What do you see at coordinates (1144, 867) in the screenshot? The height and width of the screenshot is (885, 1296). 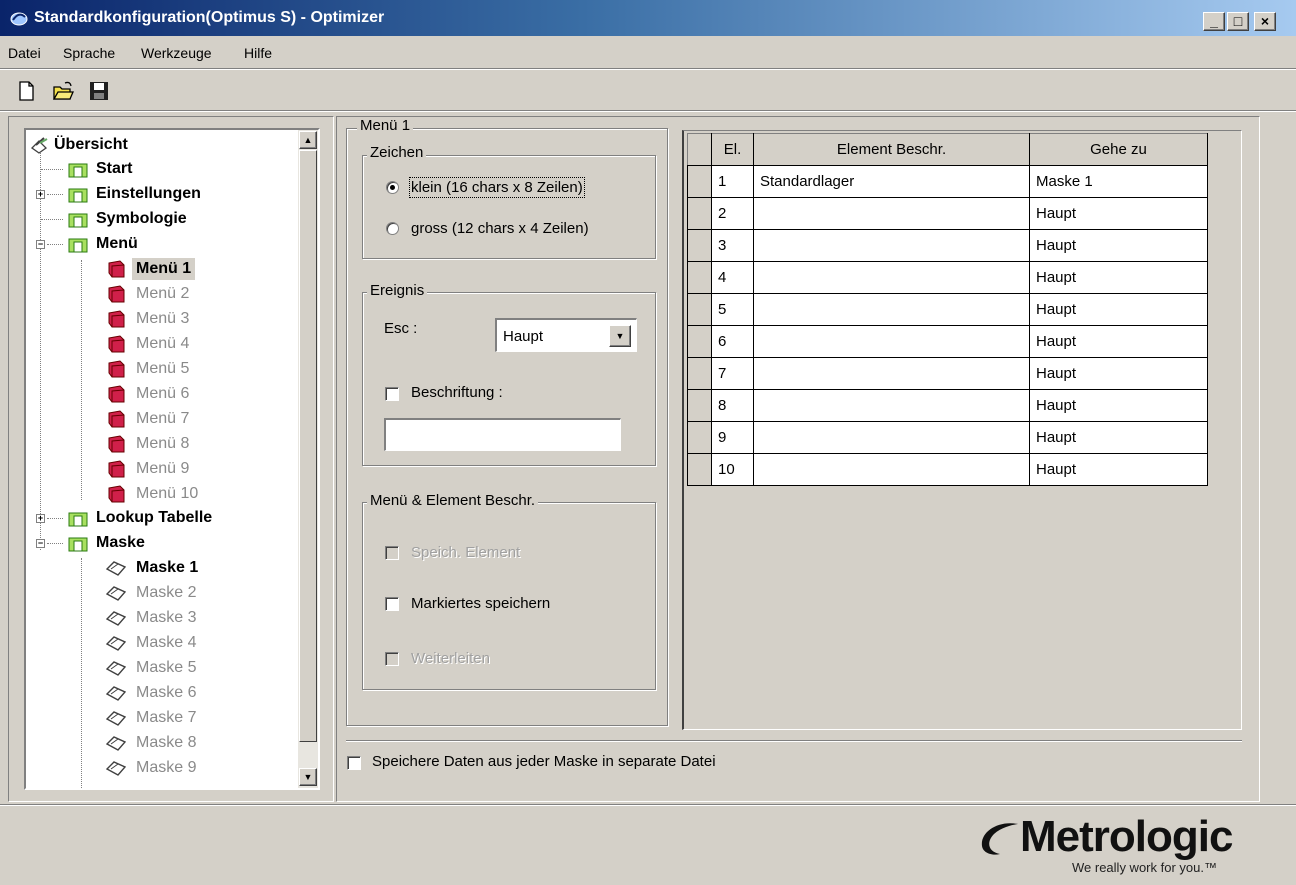 I see `logo-tagline: We really work for you.™` at bounding box center [1144, 867].